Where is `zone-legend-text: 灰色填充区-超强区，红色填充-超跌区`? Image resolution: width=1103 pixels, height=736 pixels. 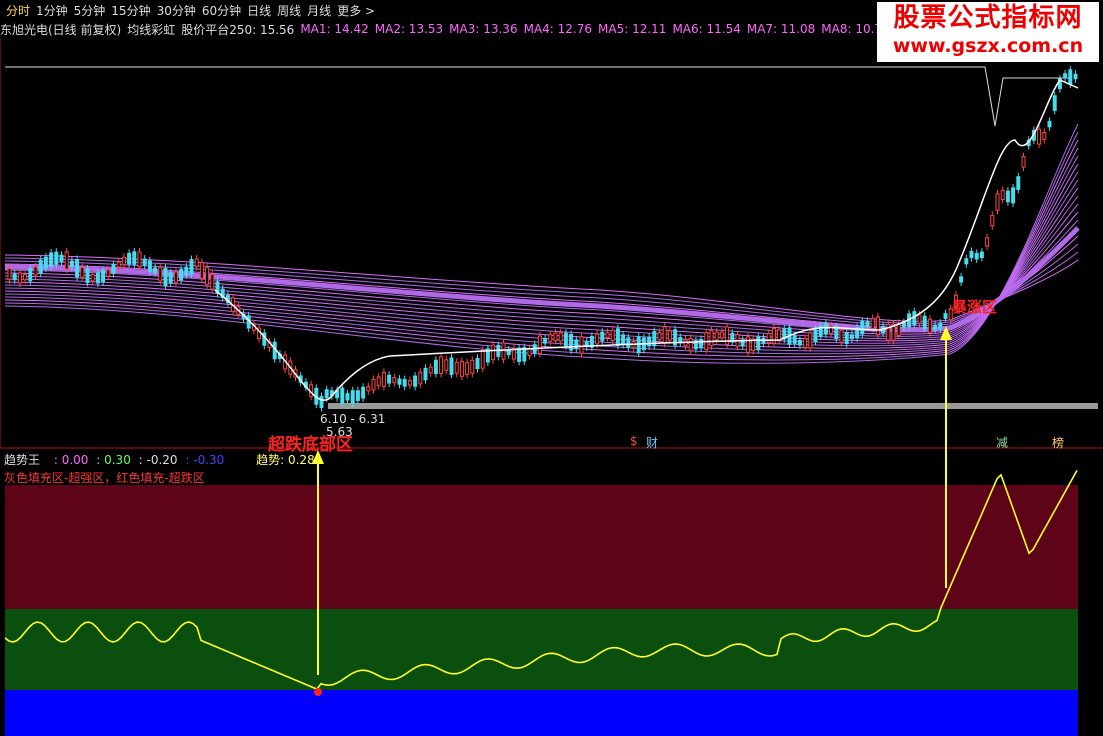
zone-legend-text: 灰色填充区-超强区，红色填充-超跌区 is located at coordinates (104, 478).